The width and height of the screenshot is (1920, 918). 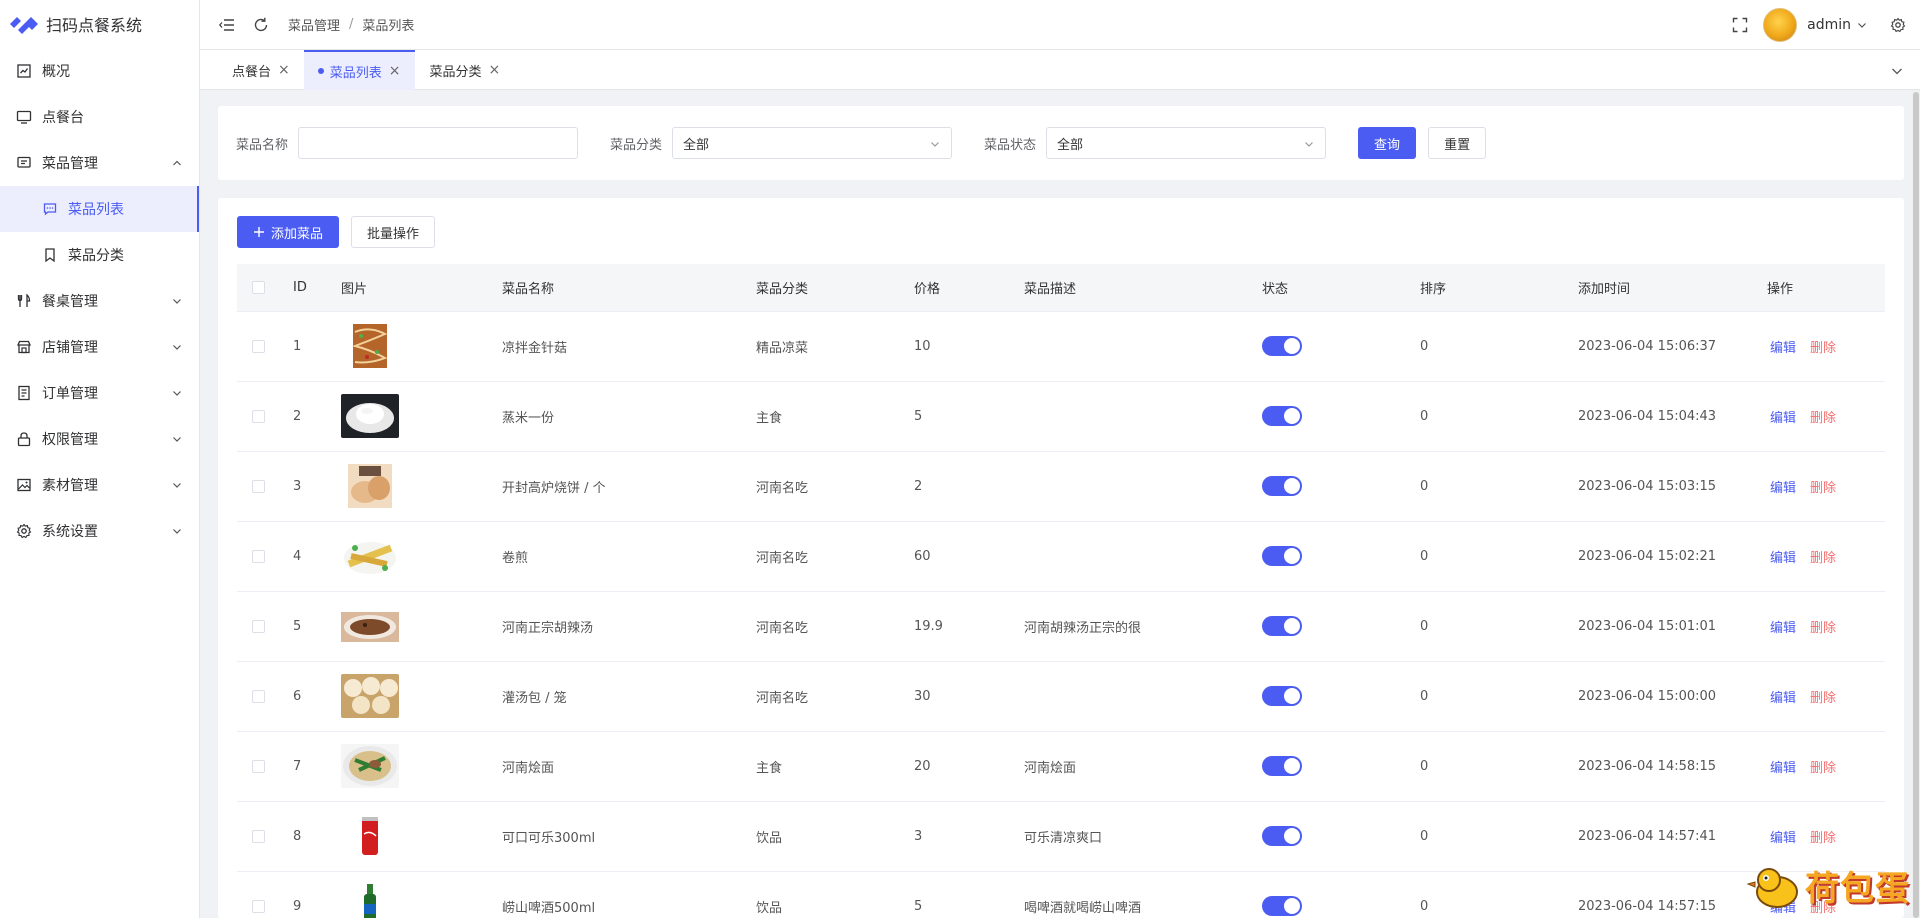 I want to click on sidebar-item-ordering-desk: 点餐台, so click(x=99, y=117).